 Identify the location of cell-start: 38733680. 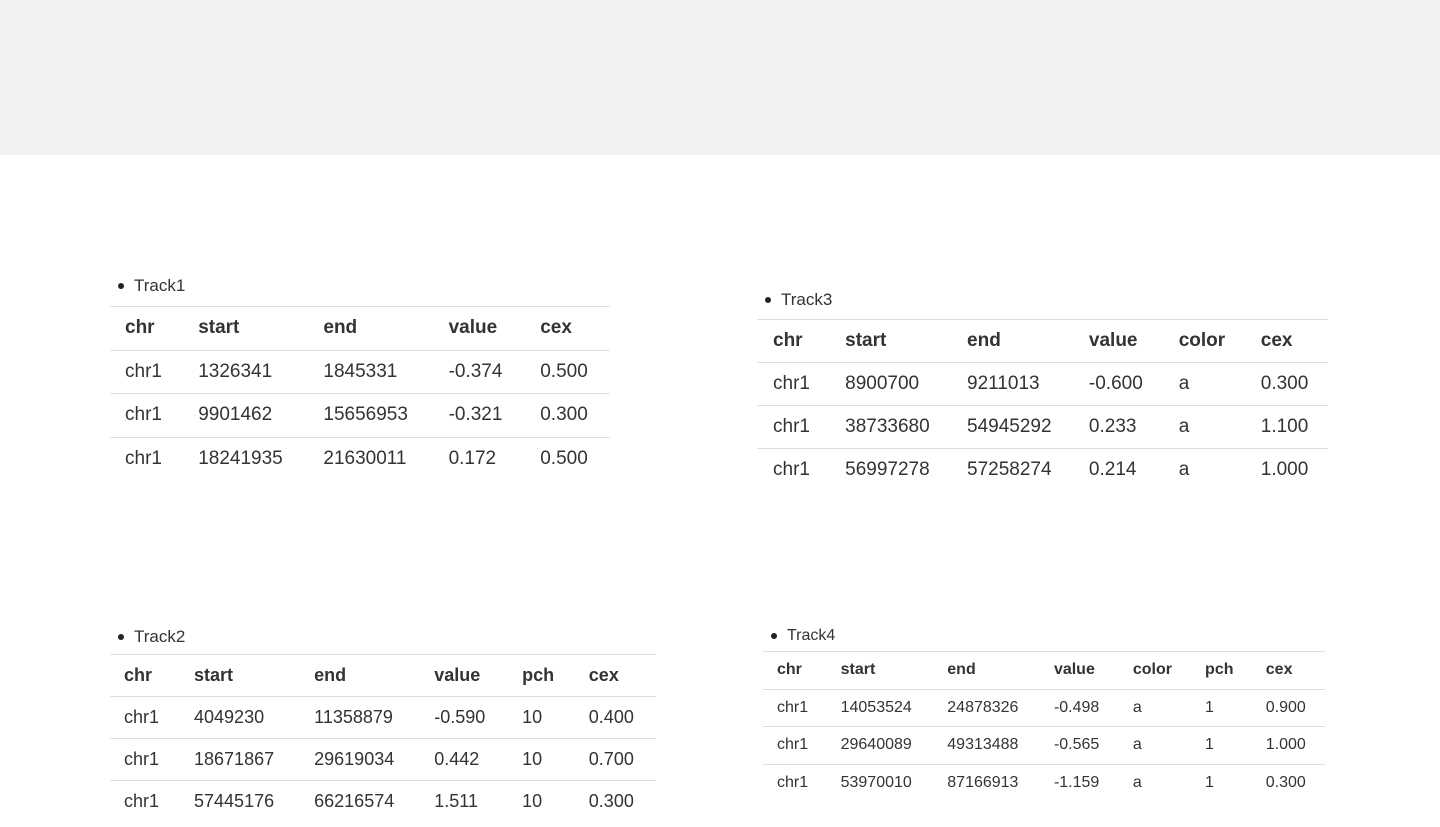
(887, 426).